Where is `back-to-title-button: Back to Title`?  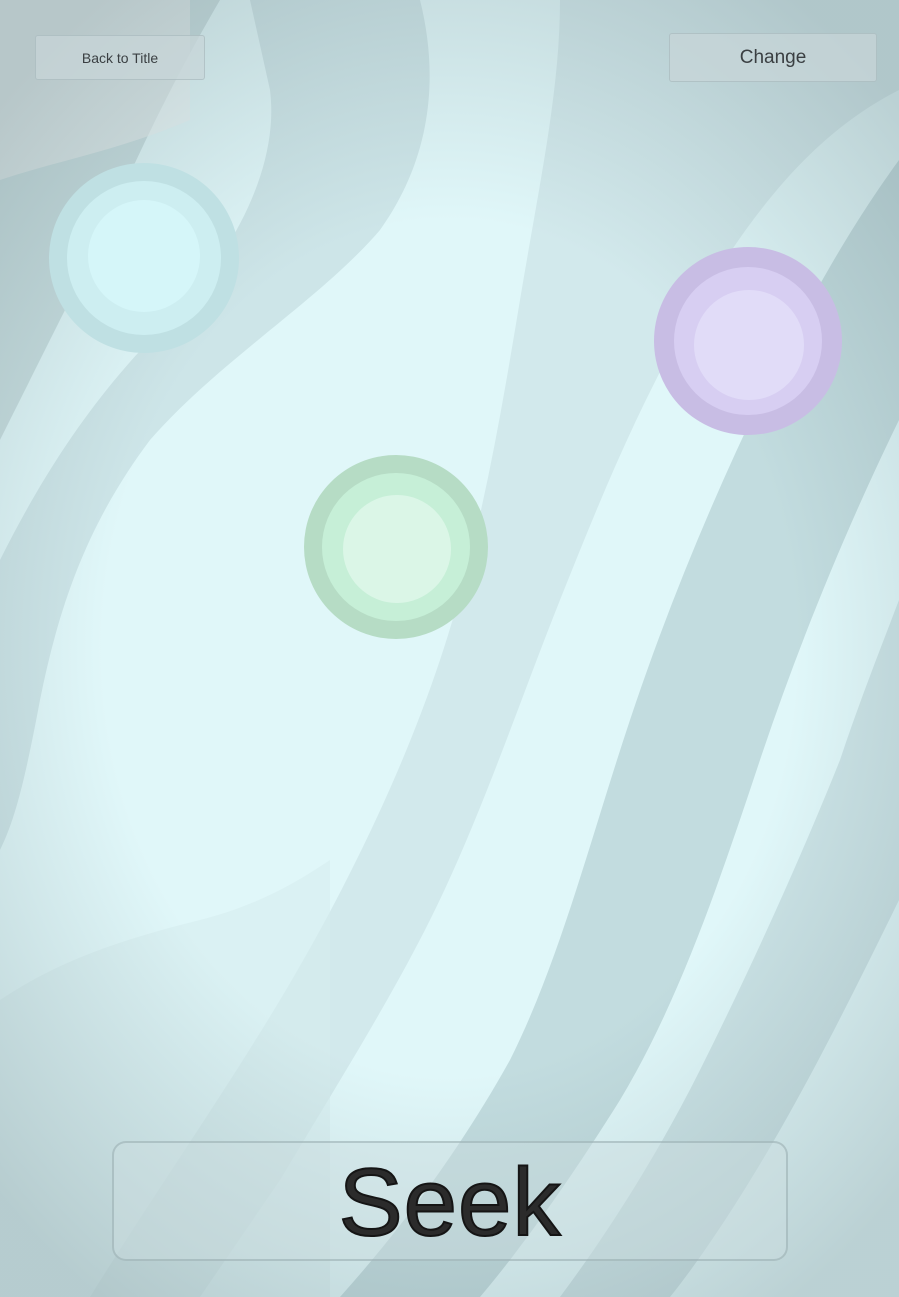
back-to-title-button: Back to Title is located at coordinates (120, 57).